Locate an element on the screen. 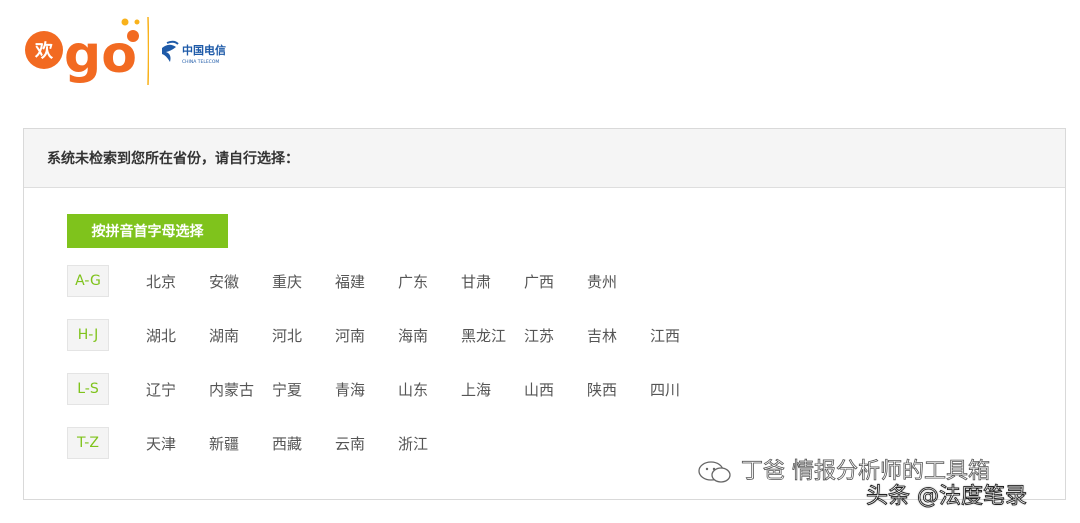 Image resolution: width=1080 pixels, height=523 pixels. group-label: T-Z is located at coordinates (88, 443).